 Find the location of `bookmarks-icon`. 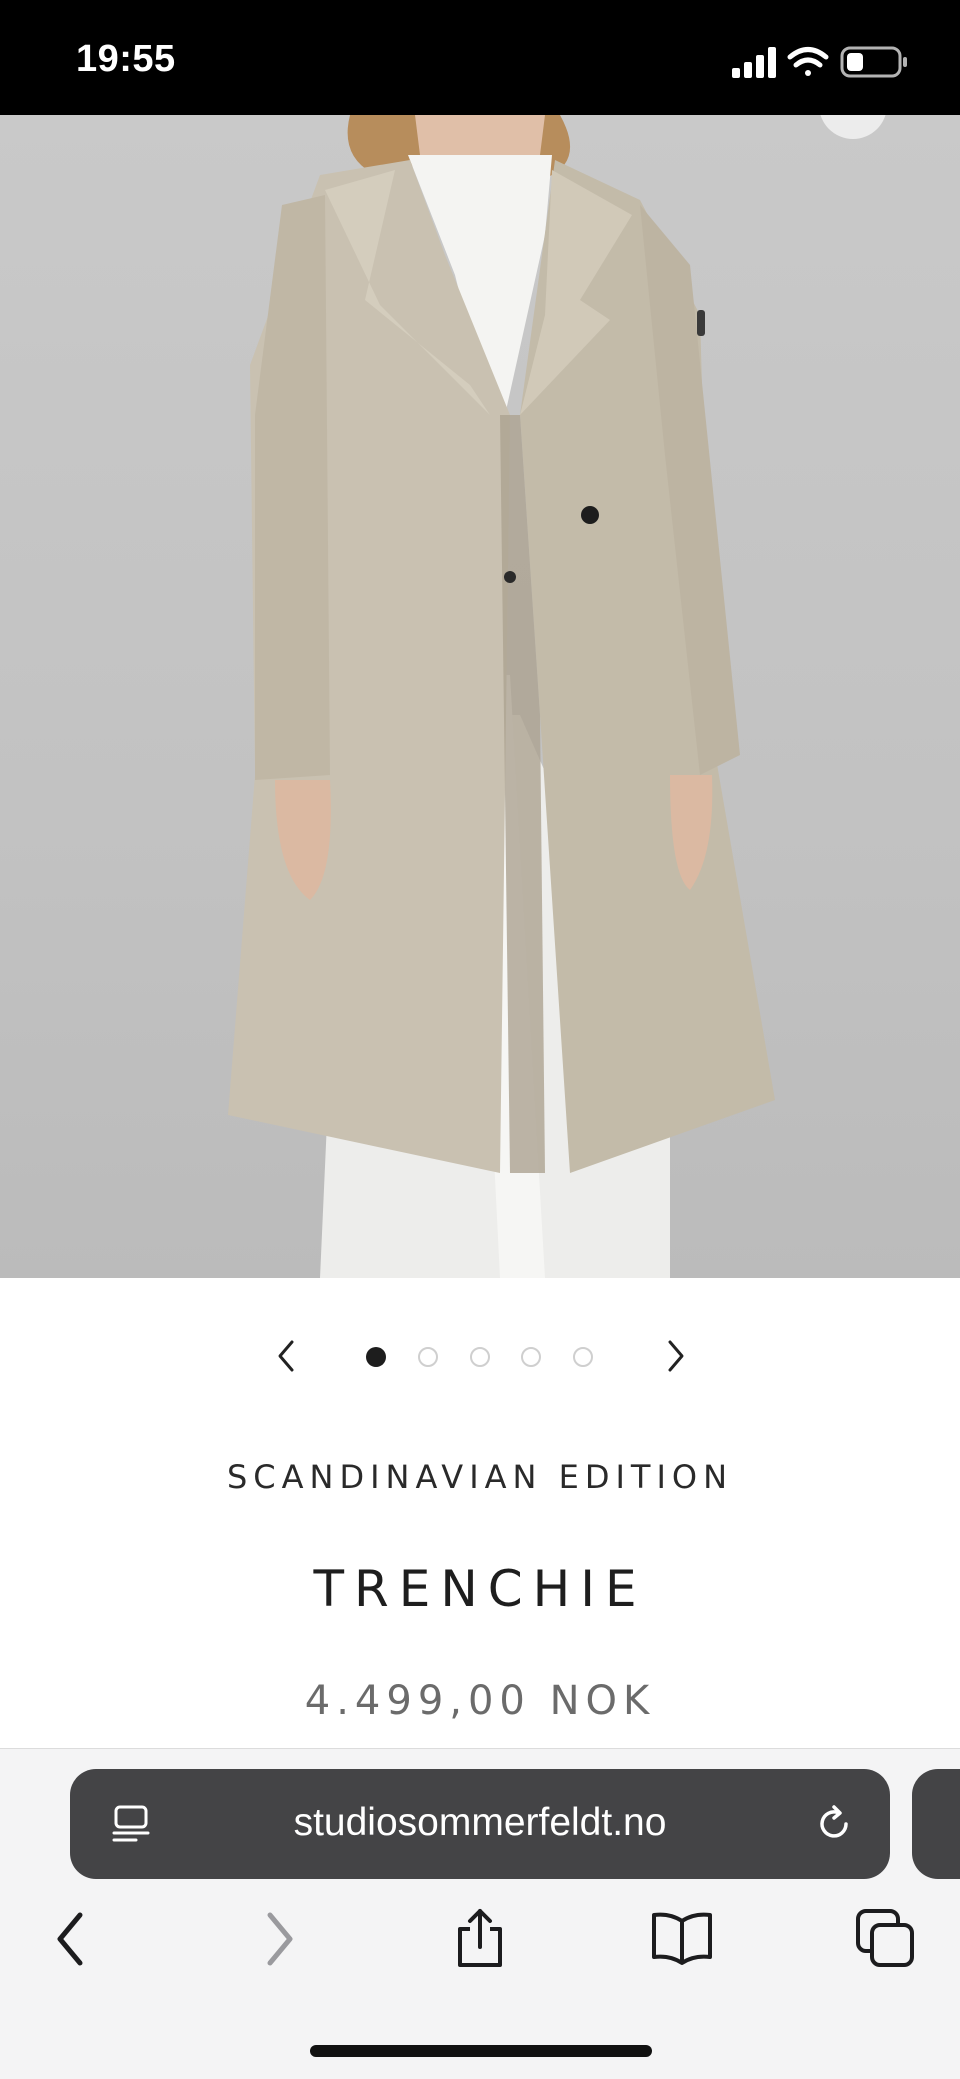

bookmarks-icon is located at coordinates (682, 1938).